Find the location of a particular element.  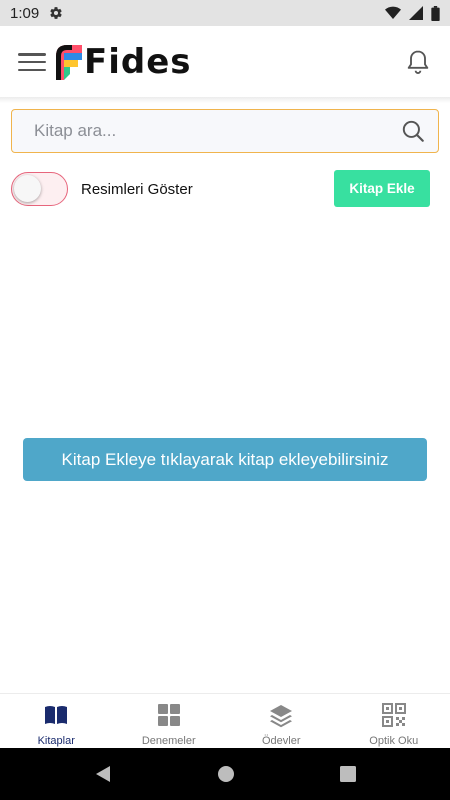

nav-item-optik-oku: Optik Oku is located at coordinates (394, 721).